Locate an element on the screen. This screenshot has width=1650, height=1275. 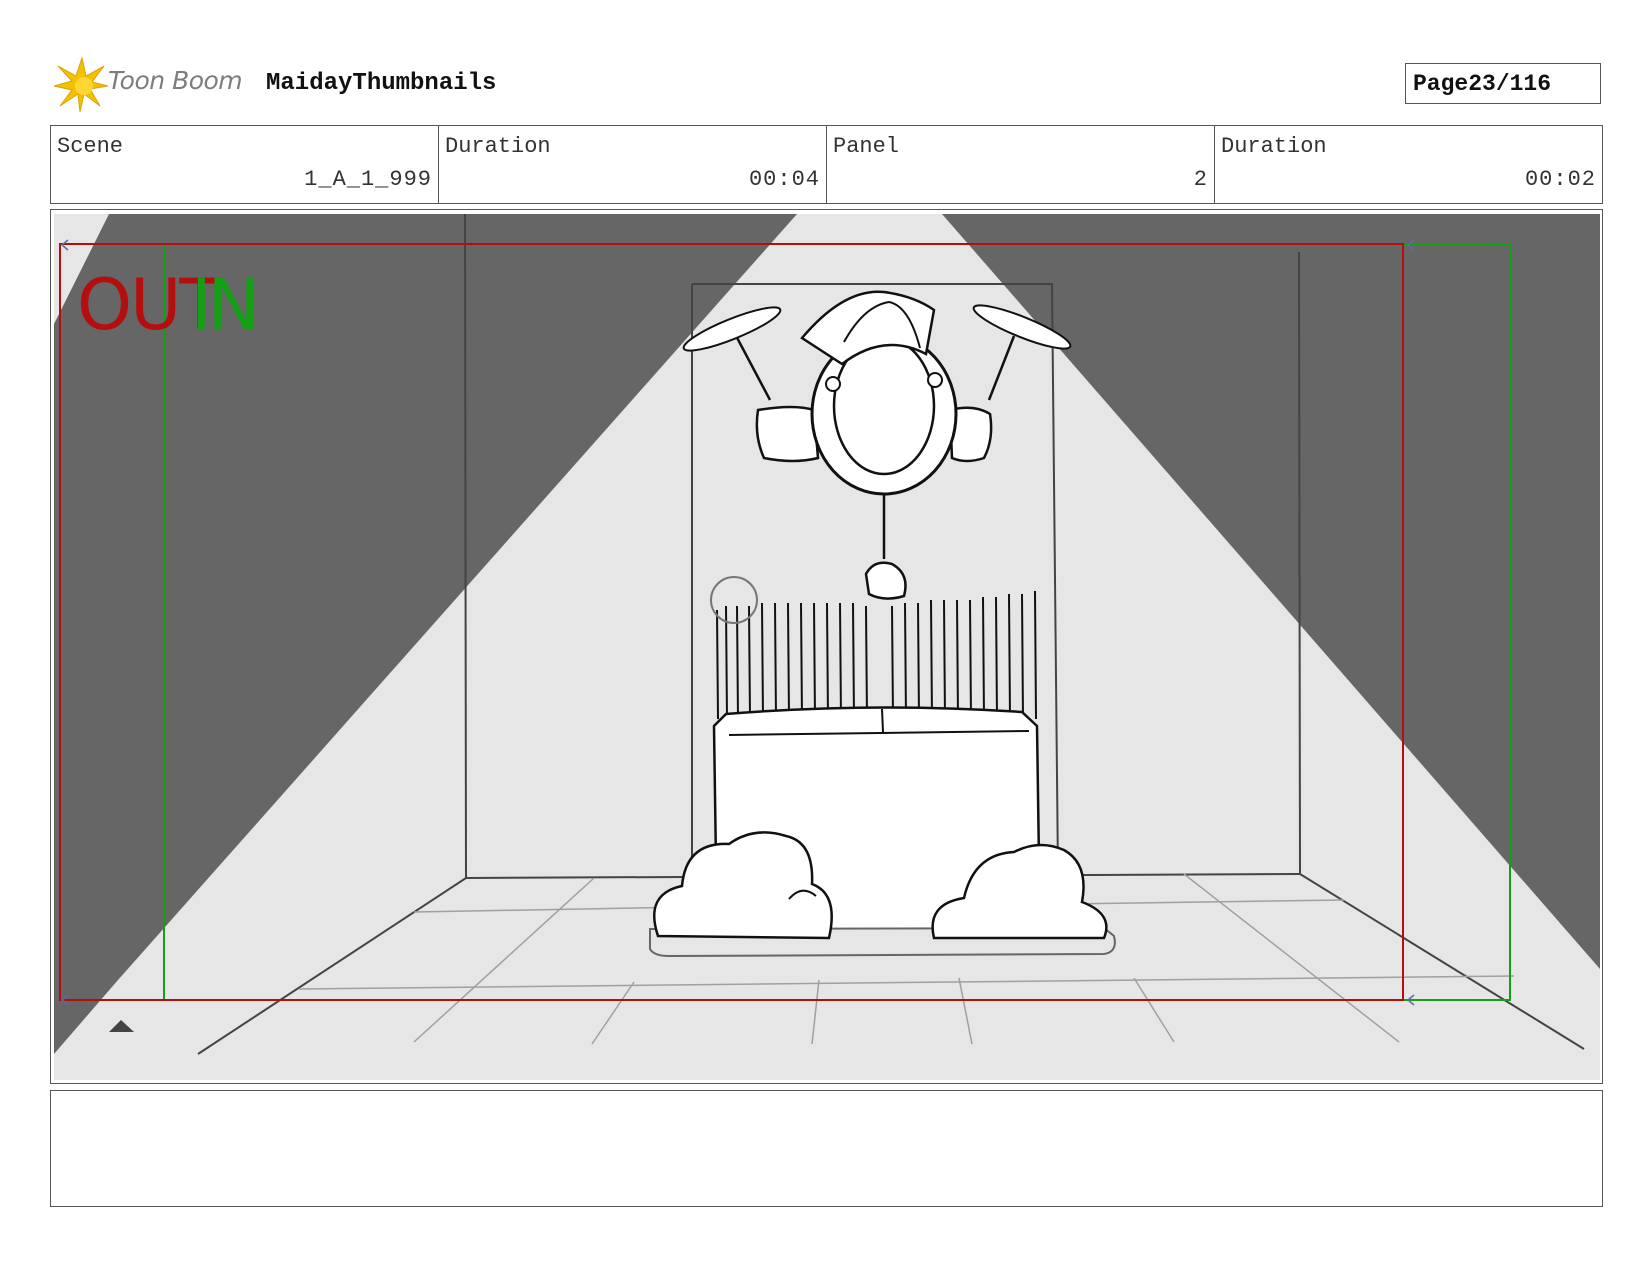
page-indicator: Page 23/116 is located at coordinates (1503, 83).